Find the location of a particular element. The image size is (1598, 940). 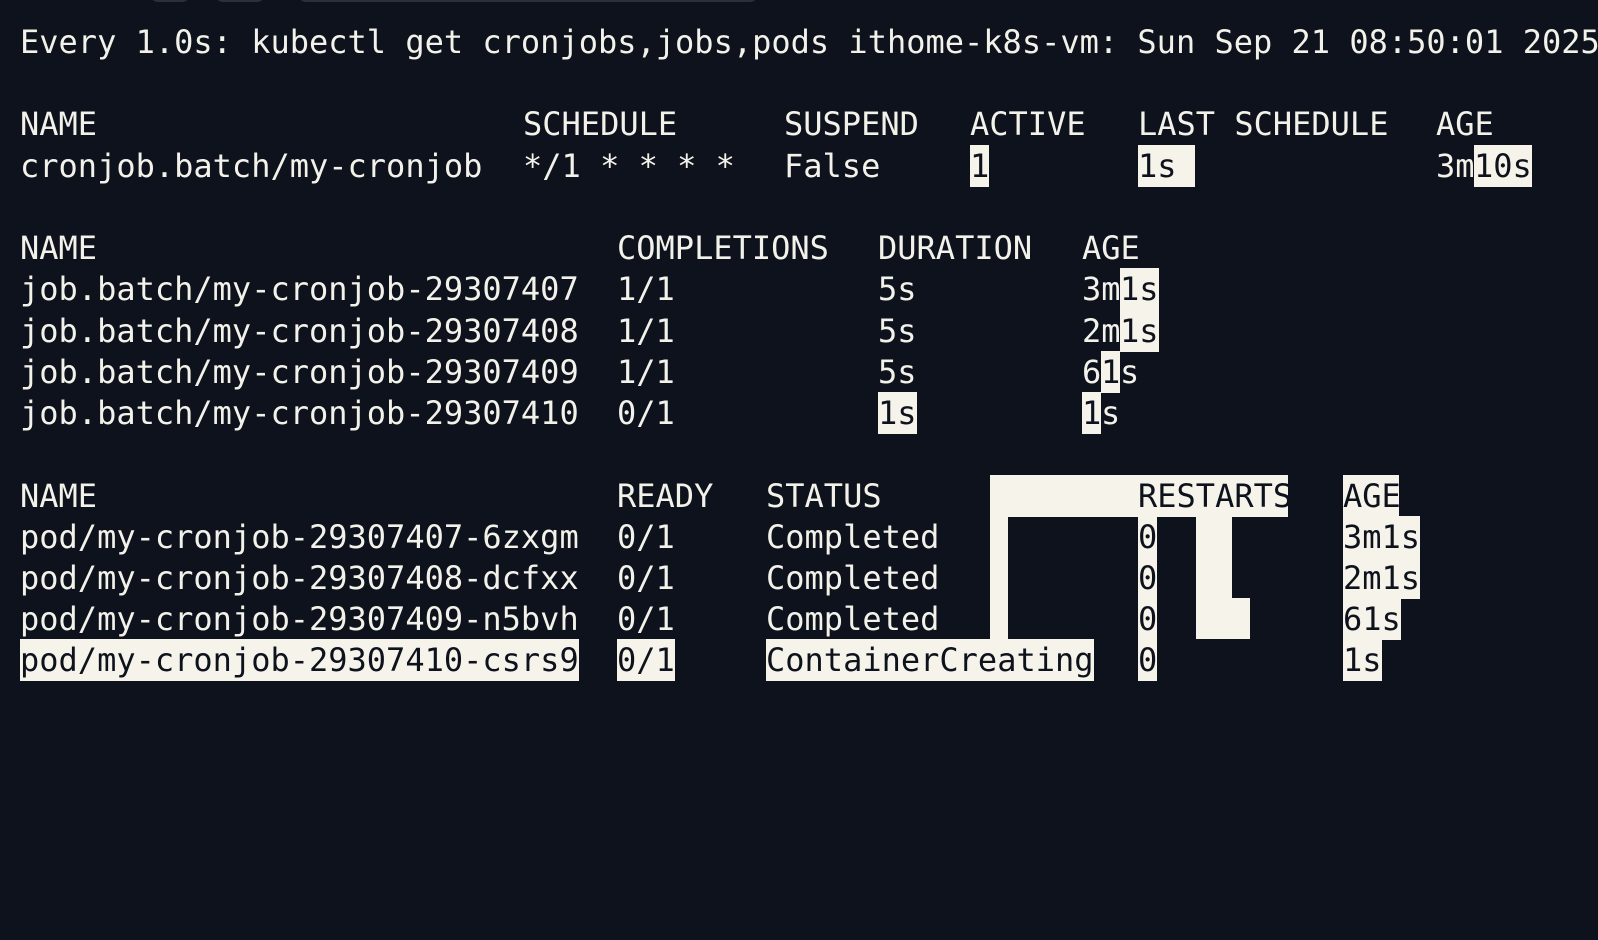

job-name: job.batch/my-cronjob-29307409 is located at coordinates (299, 372).